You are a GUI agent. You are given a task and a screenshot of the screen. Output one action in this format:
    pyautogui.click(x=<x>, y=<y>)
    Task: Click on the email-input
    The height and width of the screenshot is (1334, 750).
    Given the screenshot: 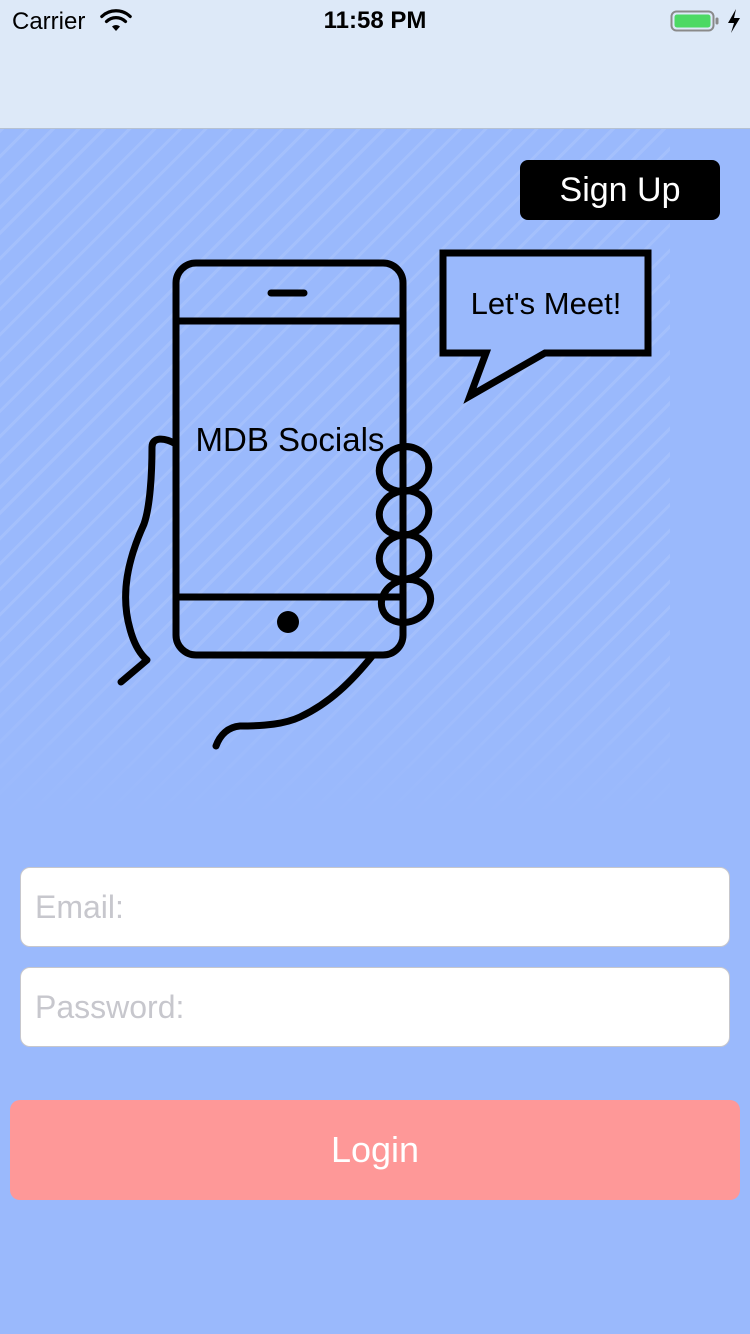 What is the action you would take?
    pyautogui.click(x=375, y=907)
    